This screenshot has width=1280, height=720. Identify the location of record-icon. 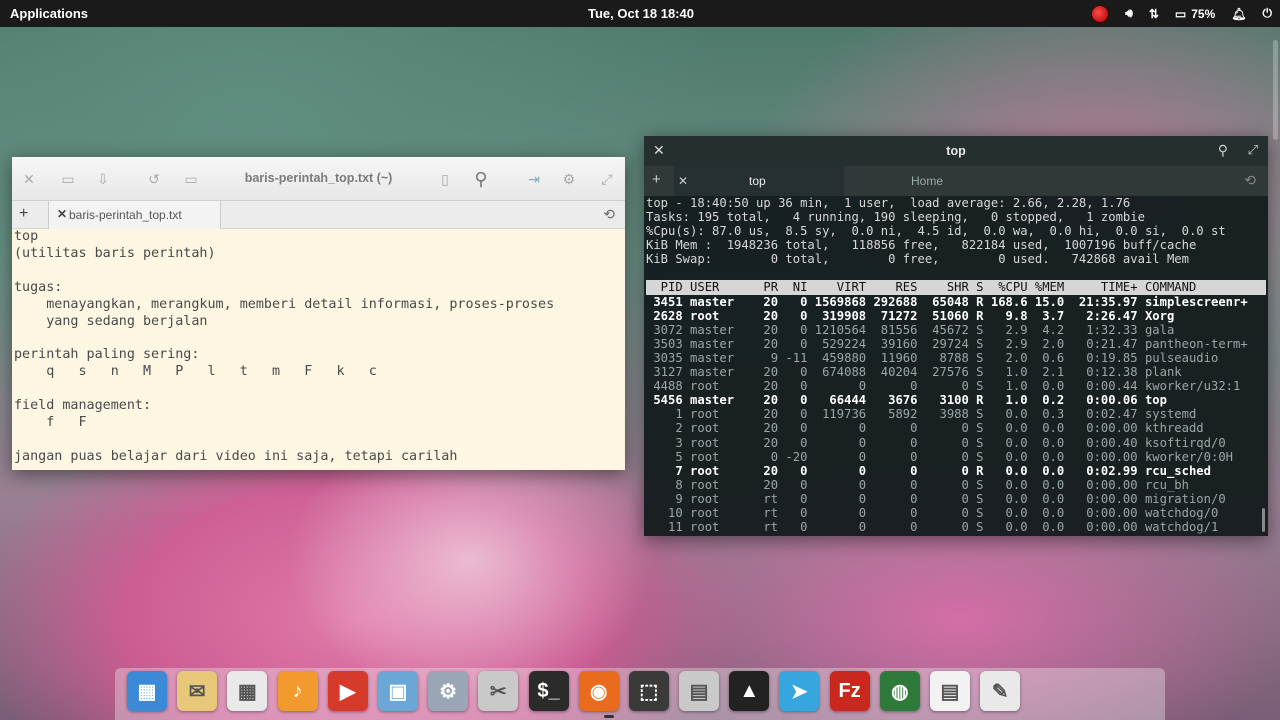
(1100, 13).